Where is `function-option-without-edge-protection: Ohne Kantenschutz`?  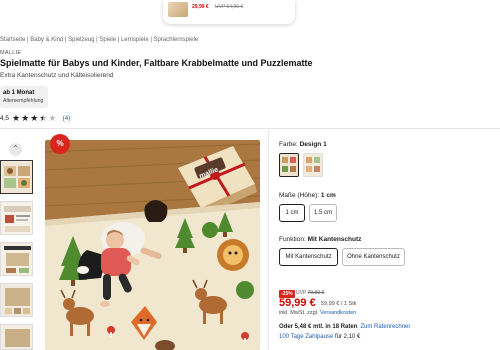 function-option-without-edge-protection: Ohne Kantenschutz is located at coordinates (373, 257).